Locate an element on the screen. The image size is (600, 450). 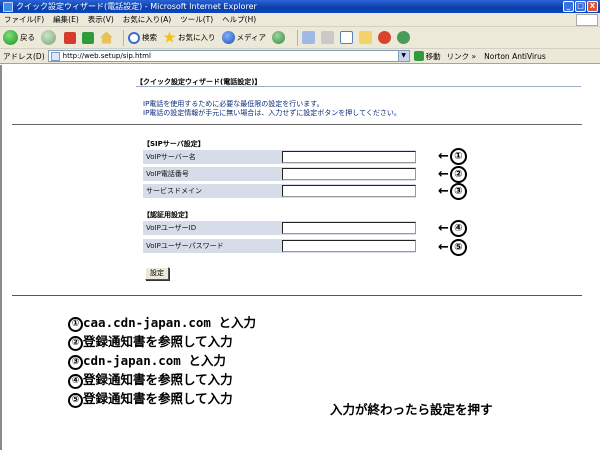
form-row-userid: VoIPユーザーID is located at coordinates (279, 228).